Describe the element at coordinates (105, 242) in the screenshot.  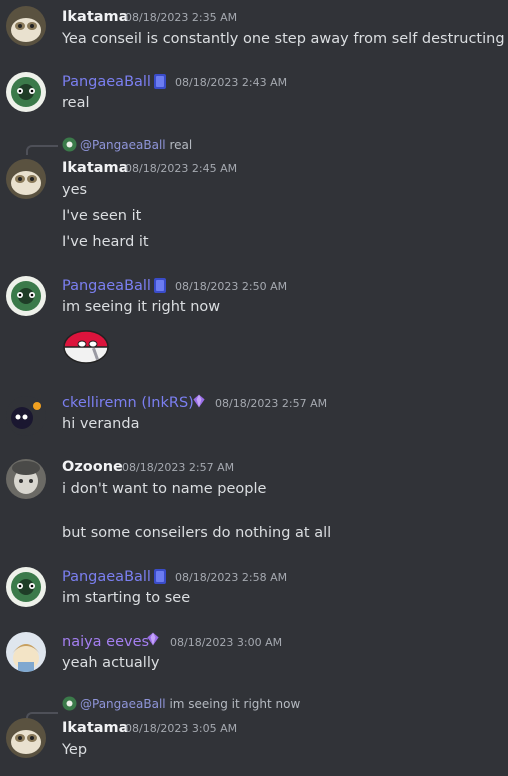
I see `message-text: I've heard it` at that location.